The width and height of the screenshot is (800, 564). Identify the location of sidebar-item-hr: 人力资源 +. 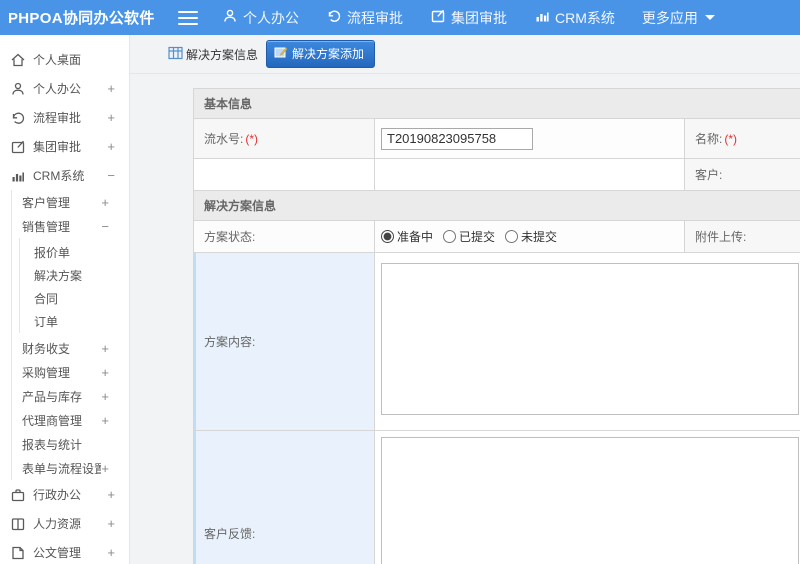
(64, 523).